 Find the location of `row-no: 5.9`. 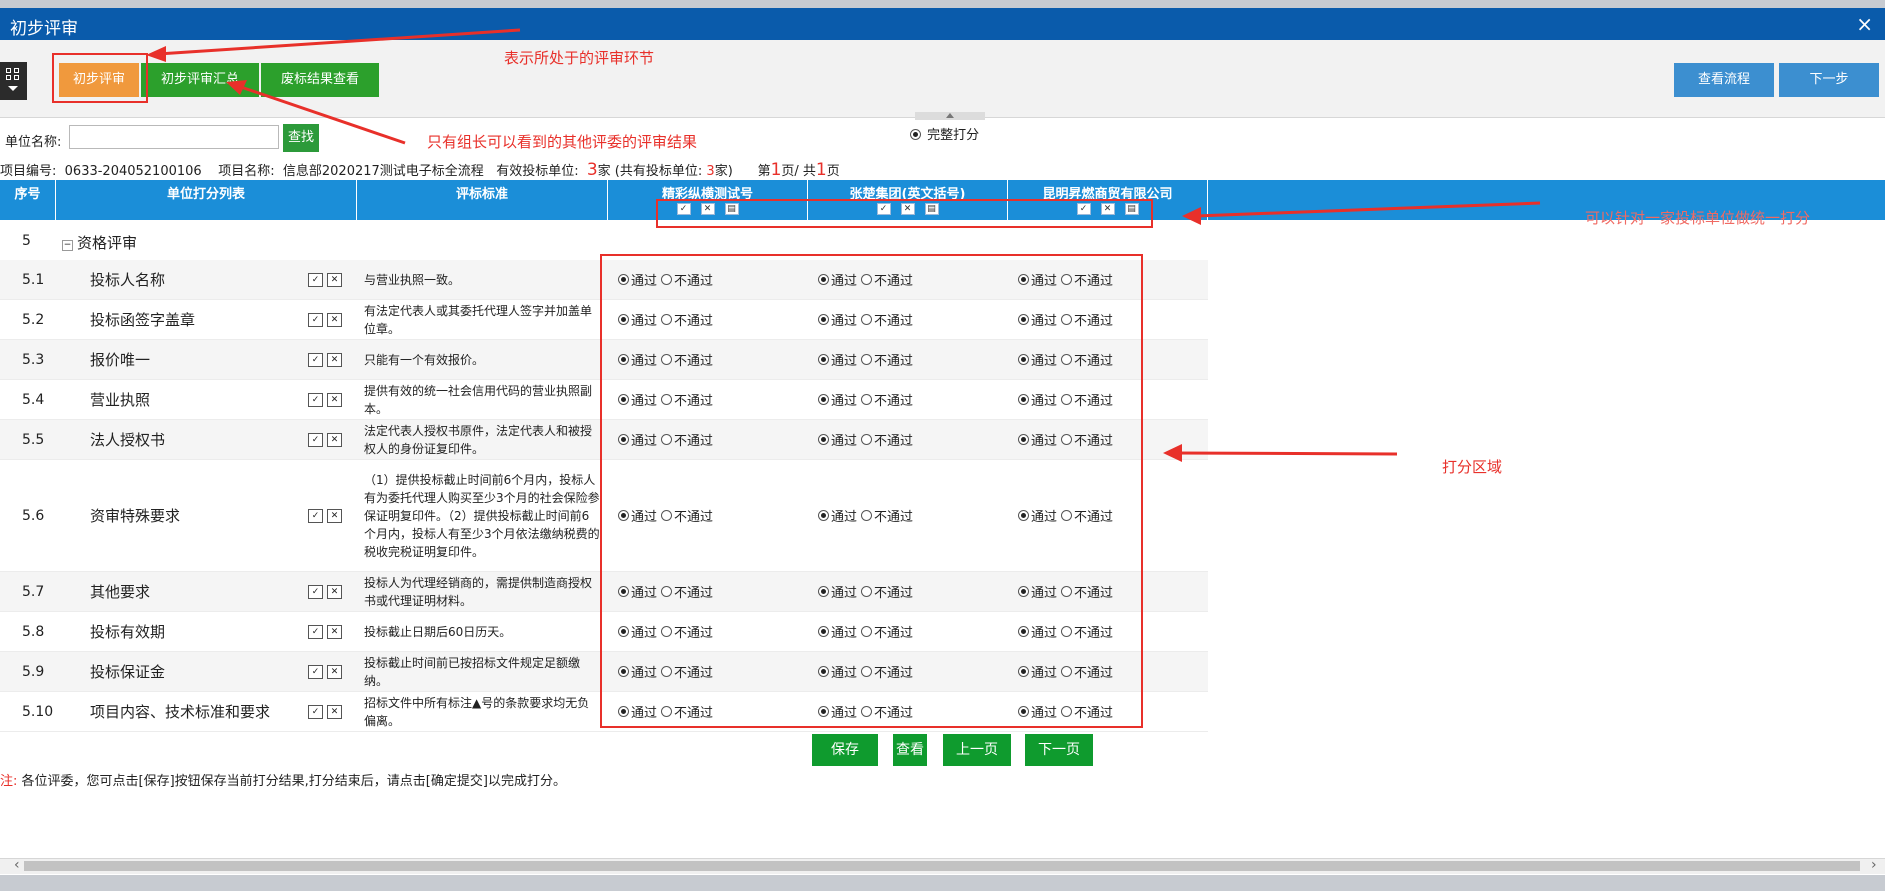

row-no: 5.9 is located at coordinates (33, 671).